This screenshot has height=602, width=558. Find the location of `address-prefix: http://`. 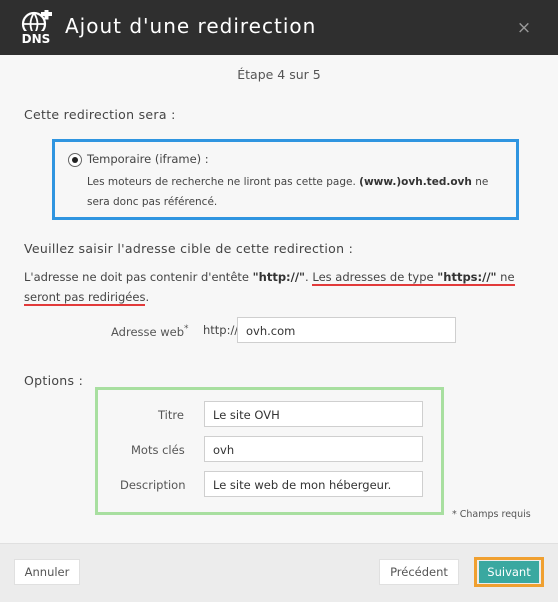

address-prefix: http:// is located at coordinates (221, 330).